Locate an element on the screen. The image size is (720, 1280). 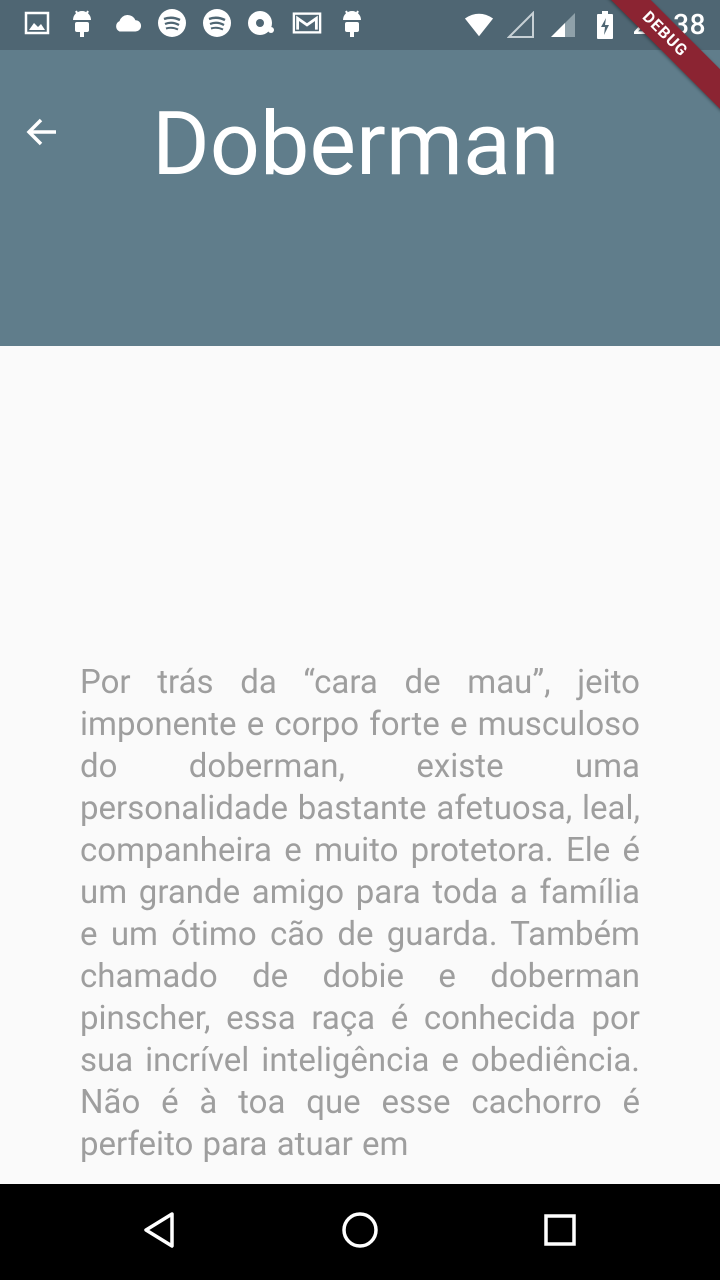
navigation-bar is located at coordinates (360, 1232).